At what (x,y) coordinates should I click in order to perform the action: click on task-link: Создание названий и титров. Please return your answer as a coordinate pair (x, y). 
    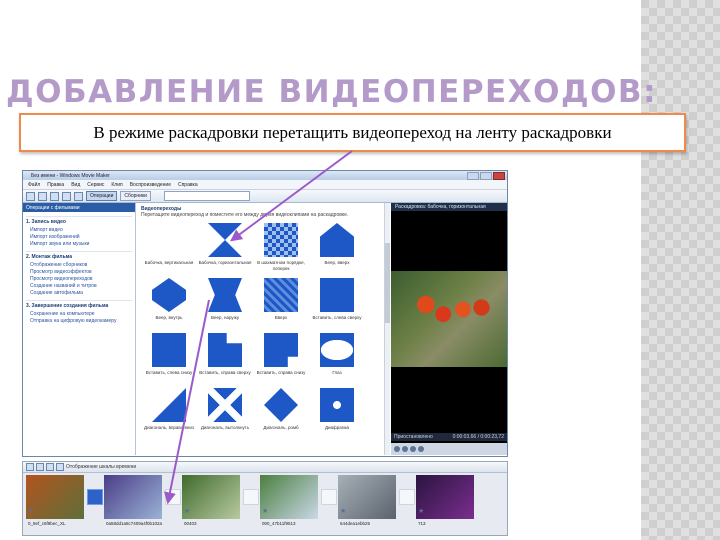
    Looking at the image, I should click on (79, 286).